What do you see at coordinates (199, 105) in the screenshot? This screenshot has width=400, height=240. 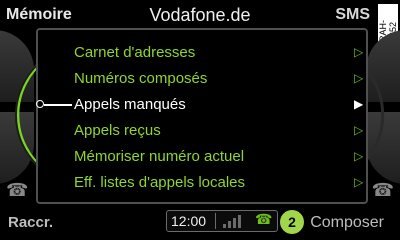 I see `menu-item-selected: Appels manqués ▶` at bounding box center [199, 105].